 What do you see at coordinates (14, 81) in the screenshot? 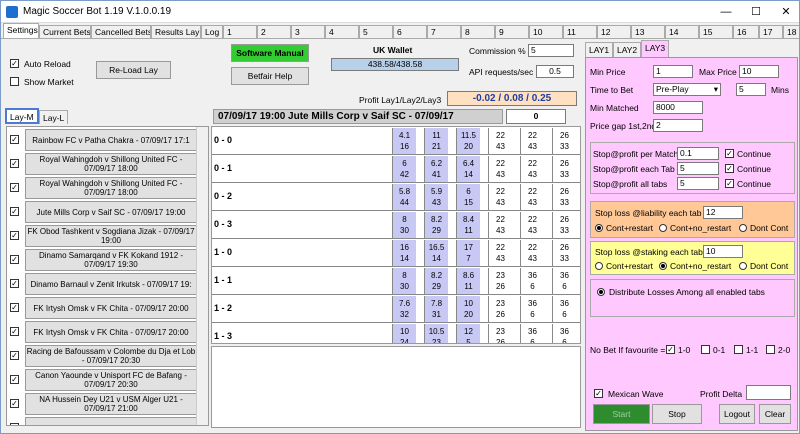
I see `show-market-checkbox` at bounding box center [14, 81].